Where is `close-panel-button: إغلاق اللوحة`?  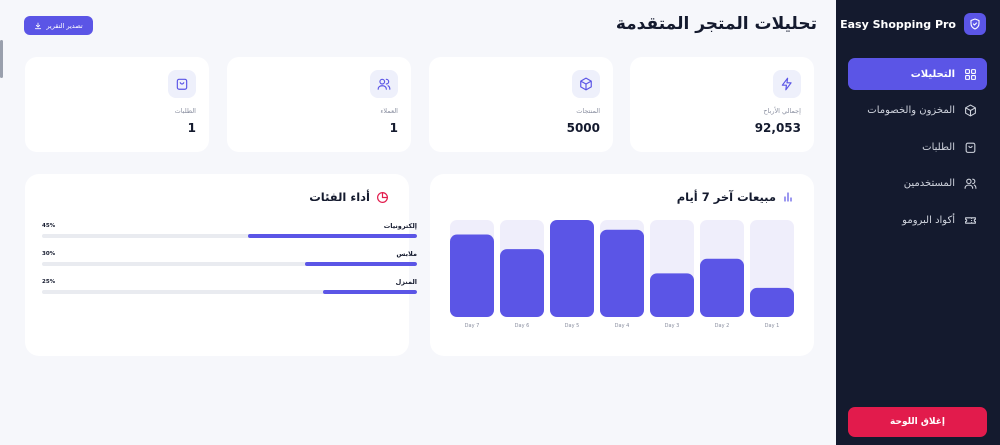
close-panel-button: إغلاق اللوحة is located at coordinates (917, 422).